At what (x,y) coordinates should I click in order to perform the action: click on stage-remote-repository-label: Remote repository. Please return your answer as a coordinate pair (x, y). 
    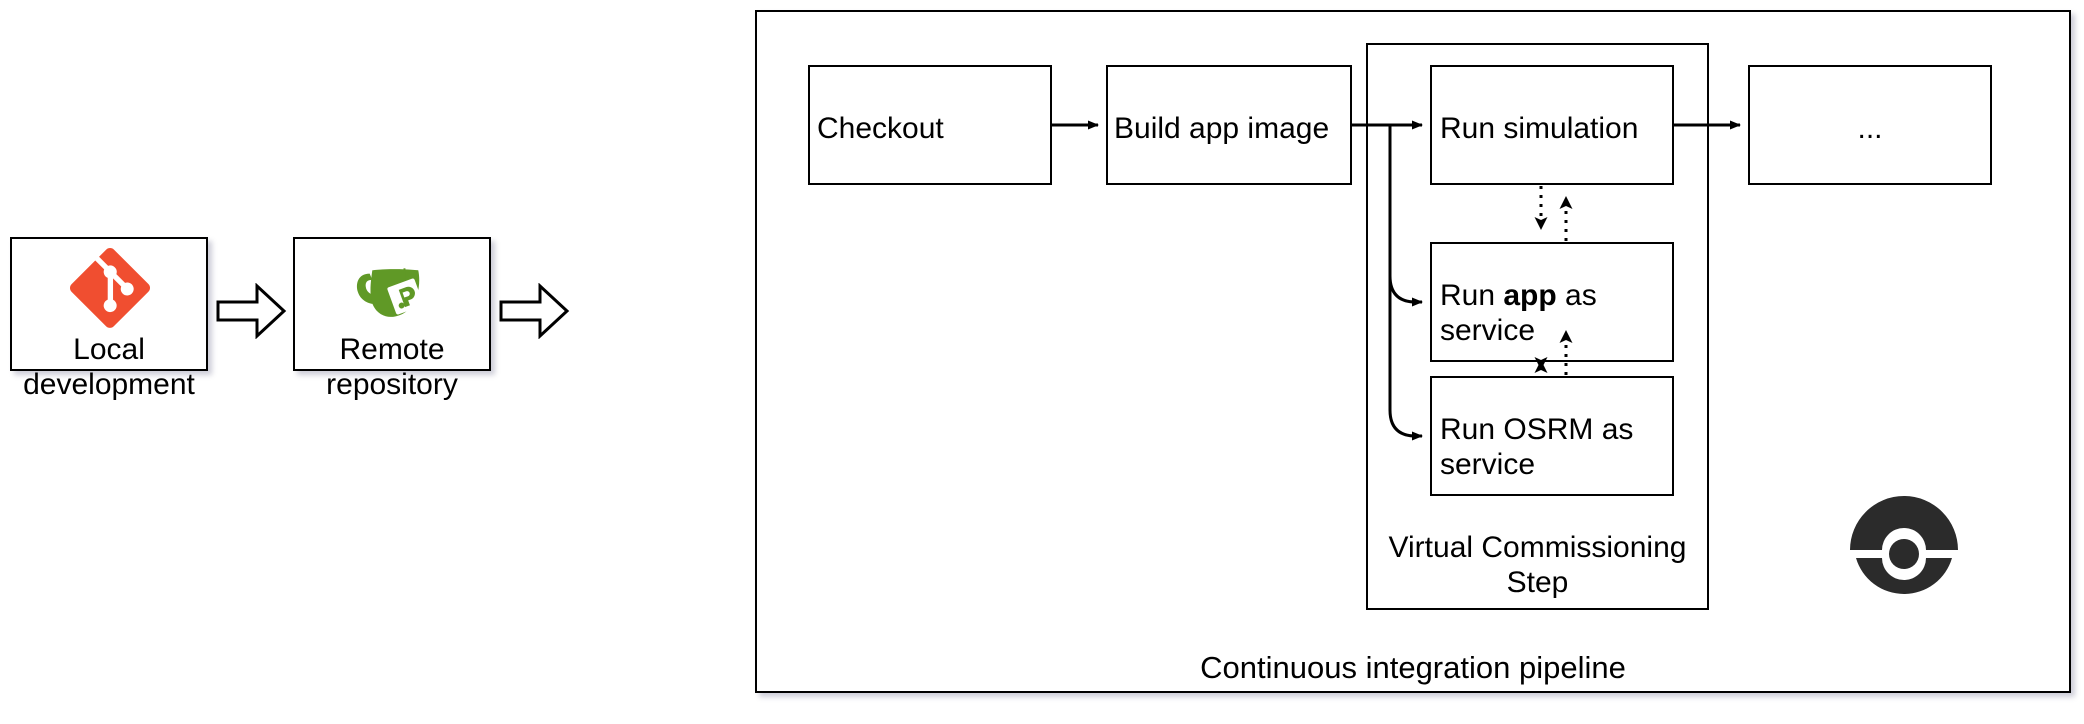
    Looking at the image, I should click on (392, 367).